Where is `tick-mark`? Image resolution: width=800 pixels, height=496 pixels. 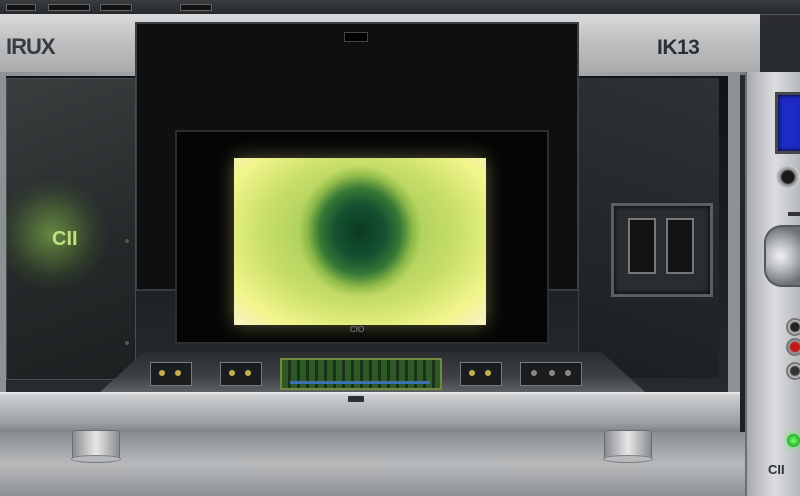 tick-mark is located at coordinates (794, 214).